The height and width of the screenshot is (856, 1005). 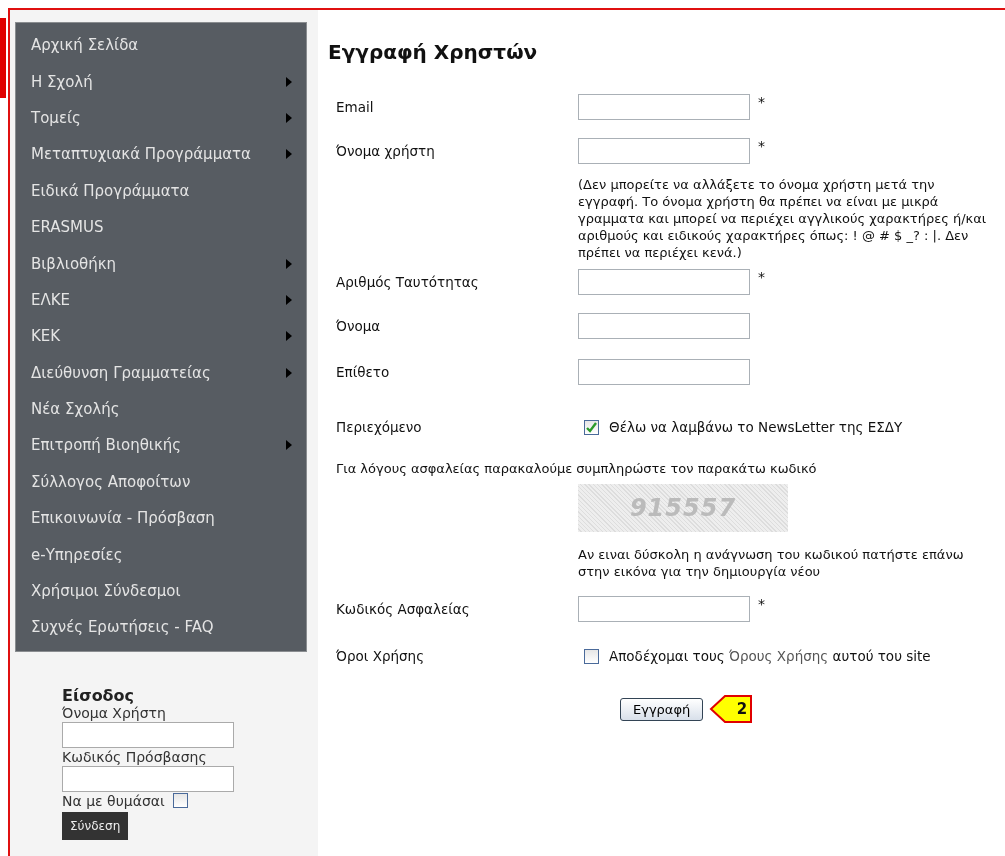 What do you see at coordinates (742, 709) in the screenshot?
I see `callout-number: 2` at bounding box center [742, 709].